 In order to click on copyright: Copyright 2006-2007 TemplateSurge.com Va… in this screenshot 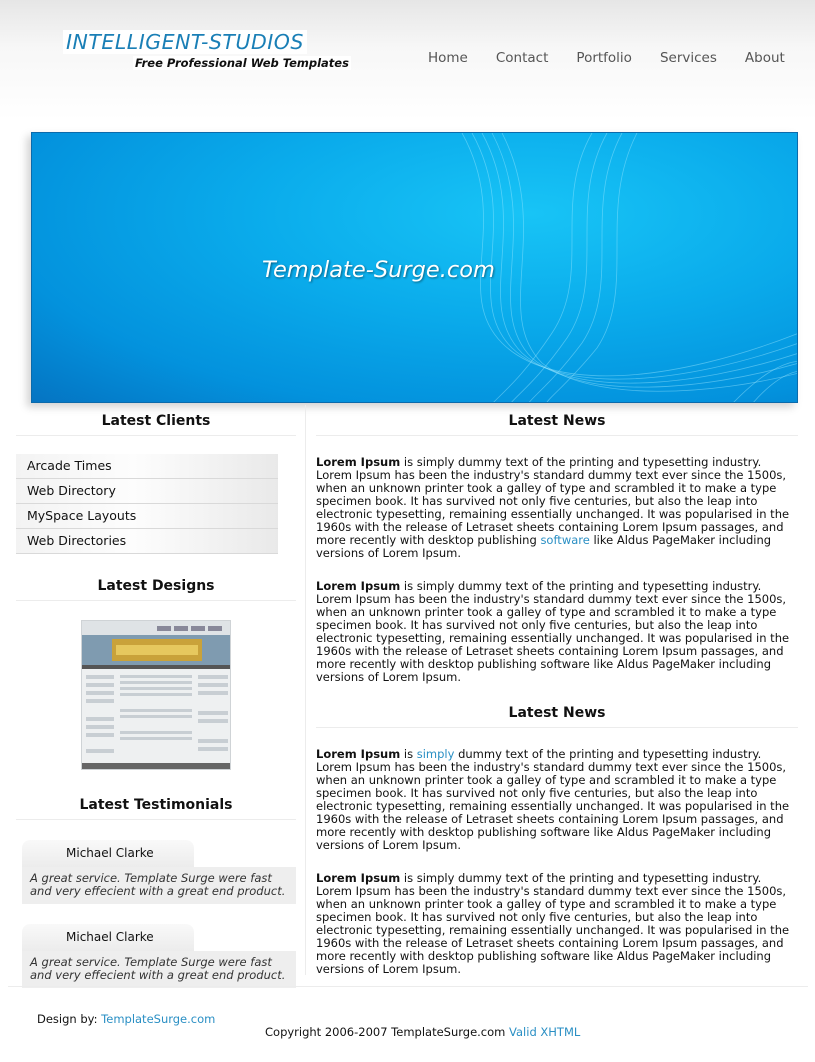, I will do `click(422, 1032)`.